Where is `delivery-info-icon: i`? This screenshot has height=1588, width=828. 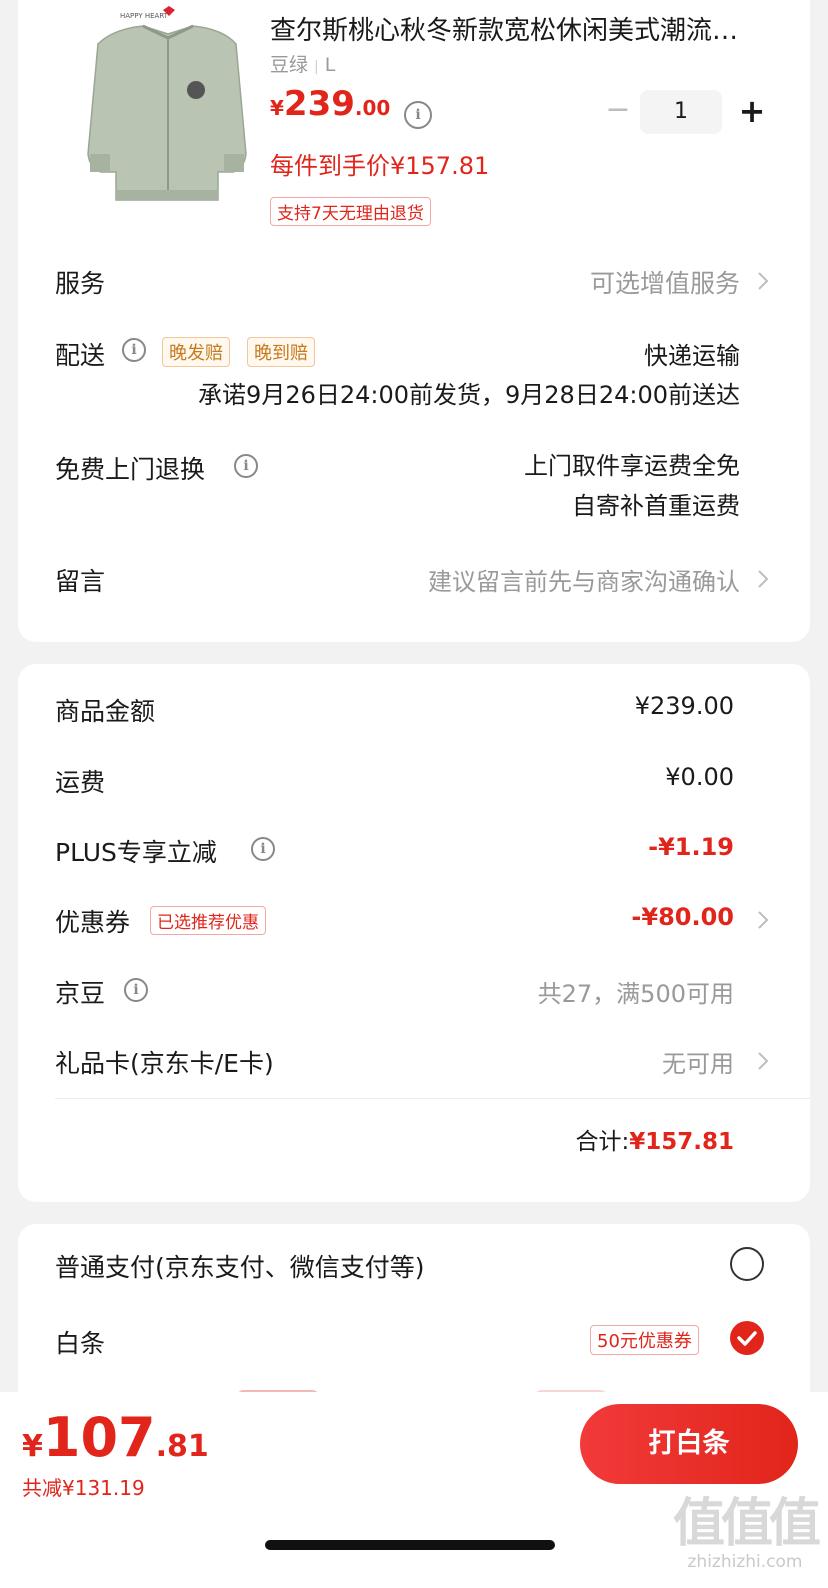 delivery-info-icon: i is located at coordinates (134, 350).